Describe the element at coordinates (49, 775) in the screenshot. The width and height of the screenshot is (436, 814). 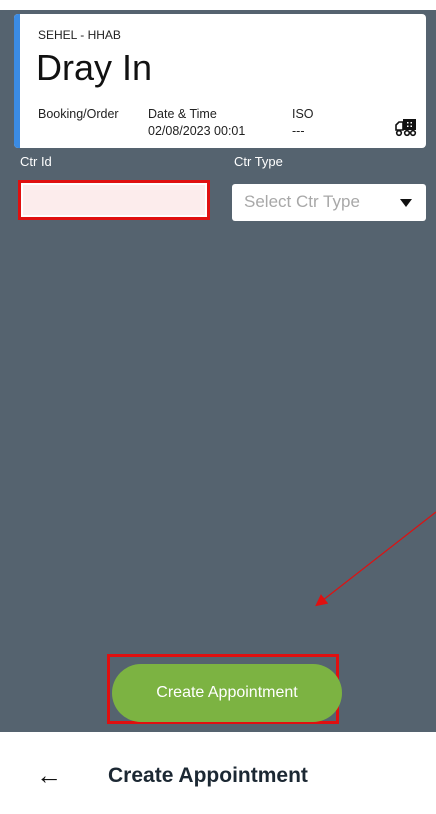
I see `back-arrow-icon: ←` at that location.